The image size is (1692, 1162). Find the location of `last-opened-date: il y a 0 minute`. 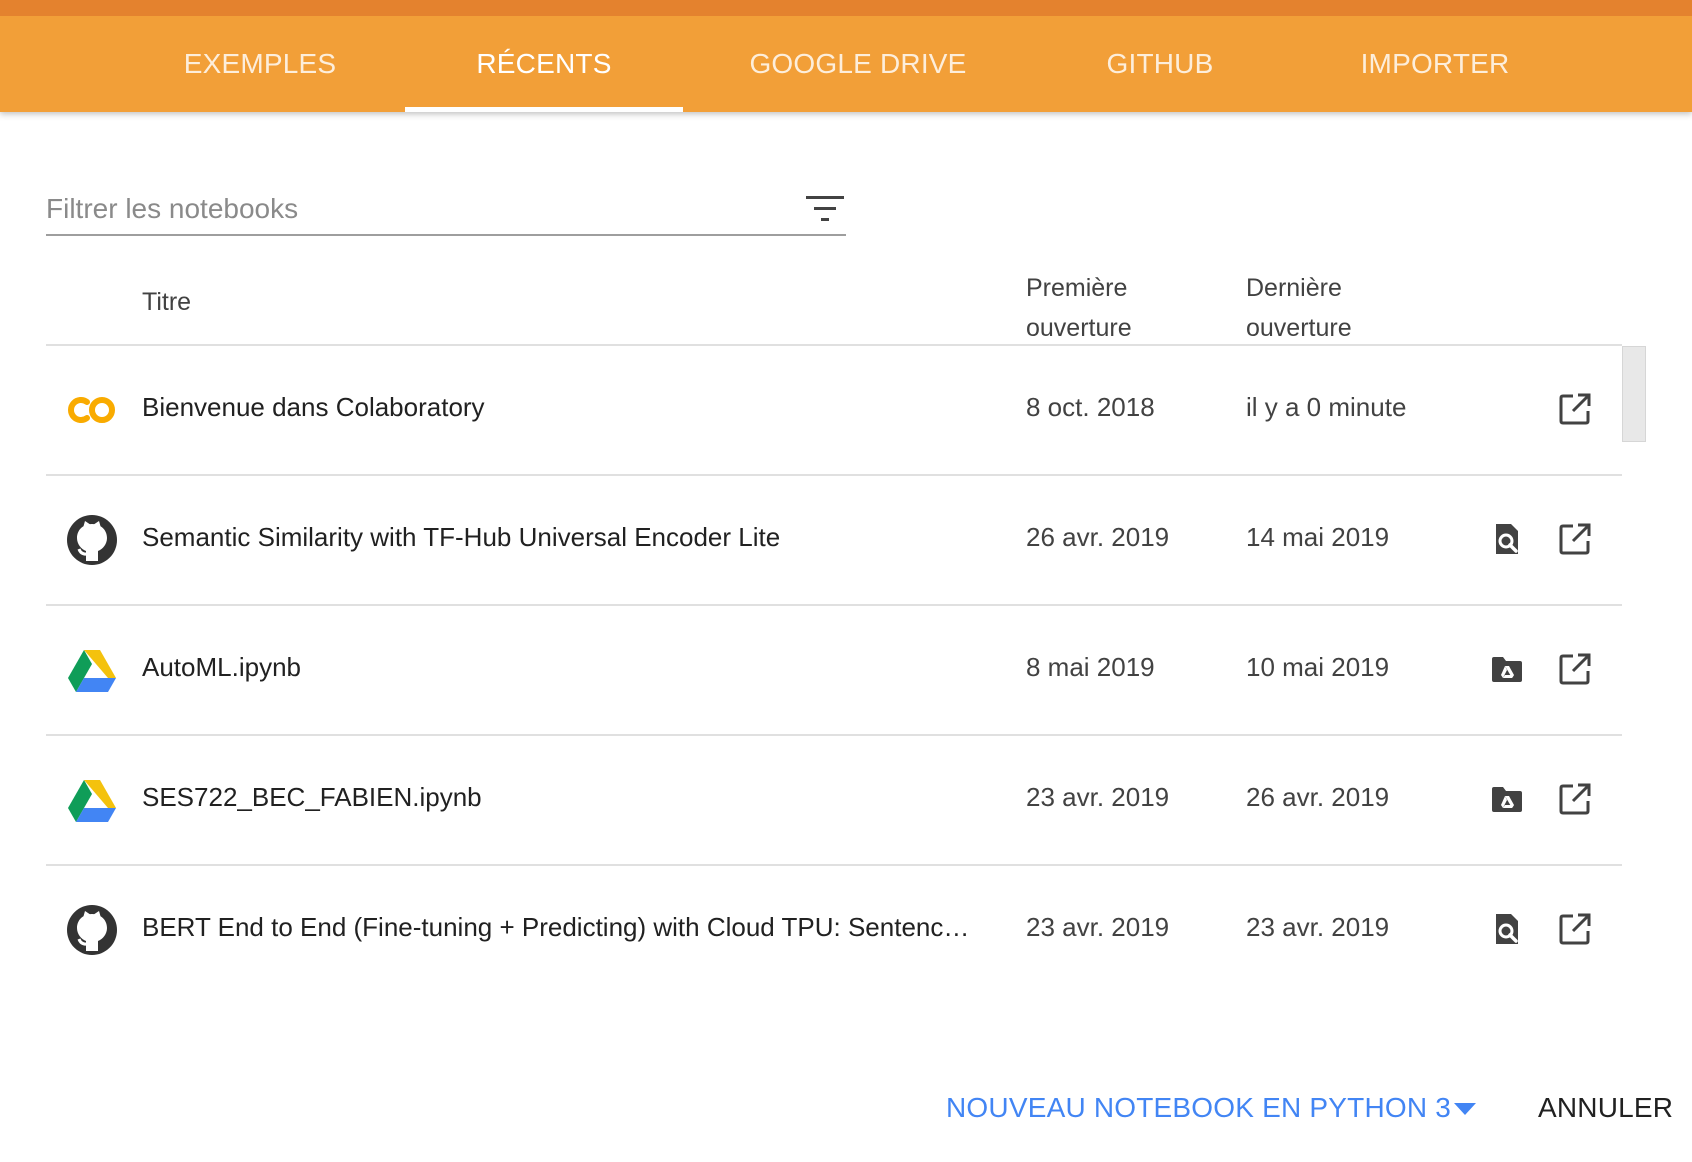

last-opened-date: il y a 0 minute is located at coordinates (1326, 407).